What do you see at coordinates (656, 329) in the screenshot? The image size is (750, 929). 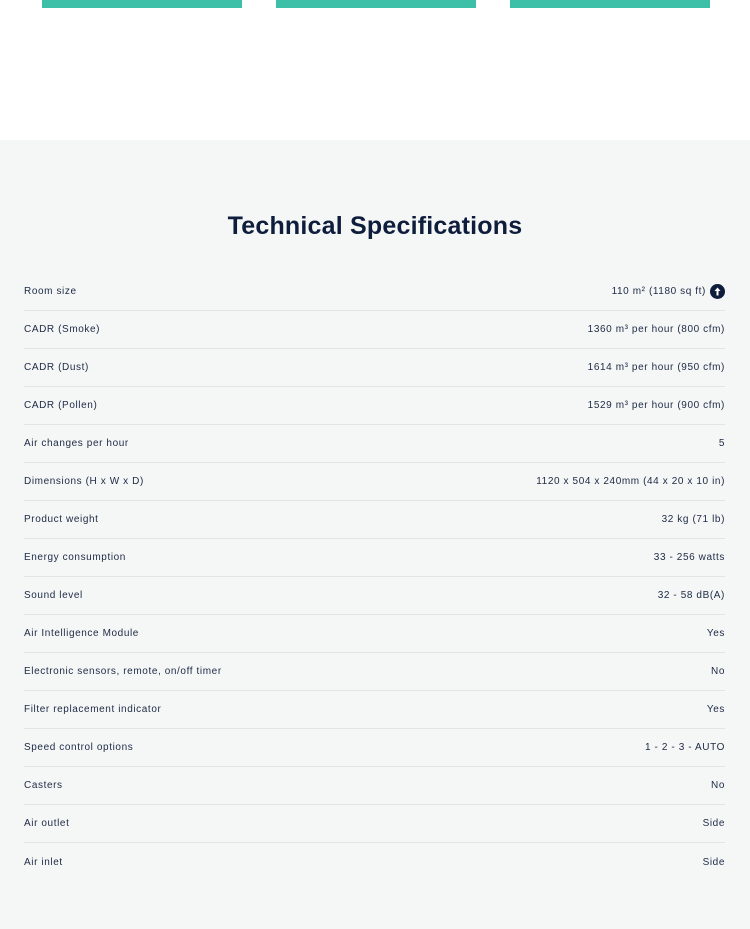 I see `spec-value: 1360 m³ per hour (800 cfm)` at bounding box center [656, 329].